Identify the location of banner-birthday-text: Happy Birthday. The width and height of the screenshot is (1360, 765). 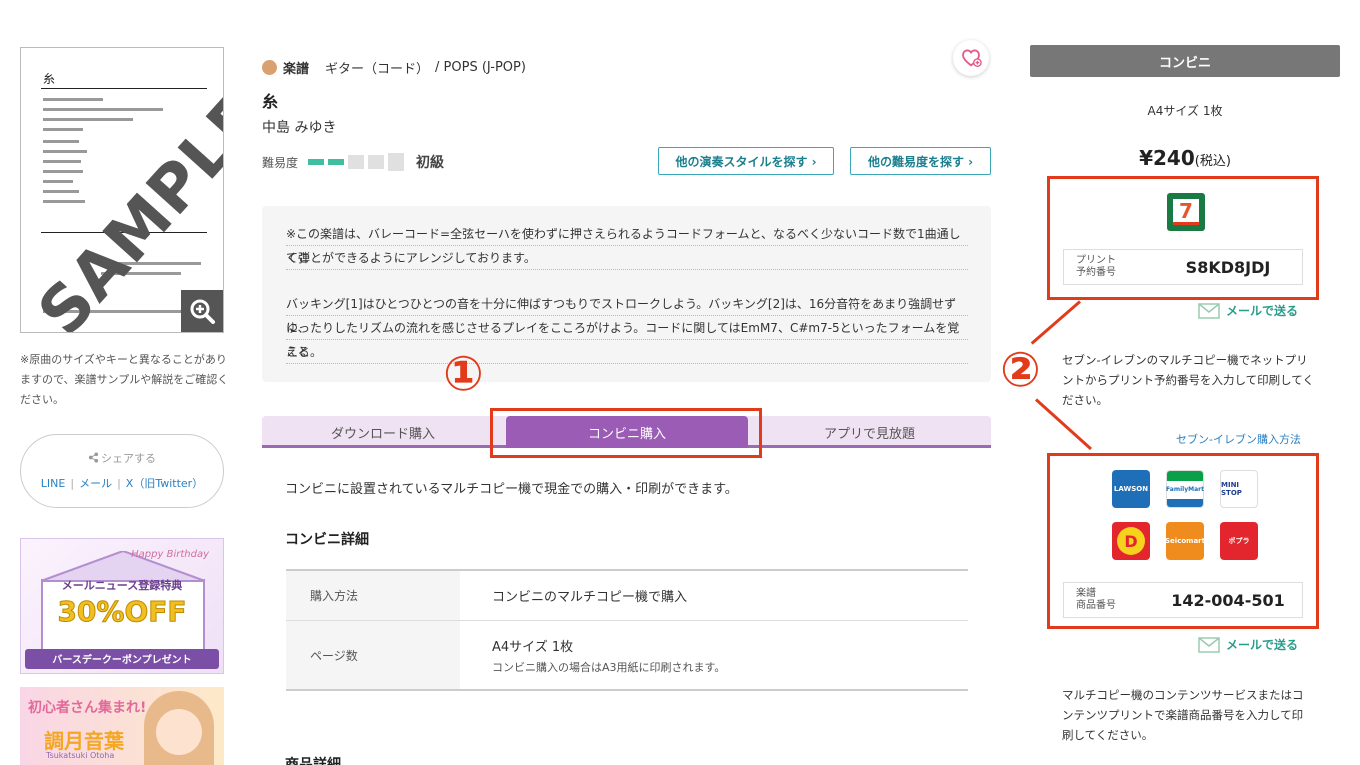
(170, 554).